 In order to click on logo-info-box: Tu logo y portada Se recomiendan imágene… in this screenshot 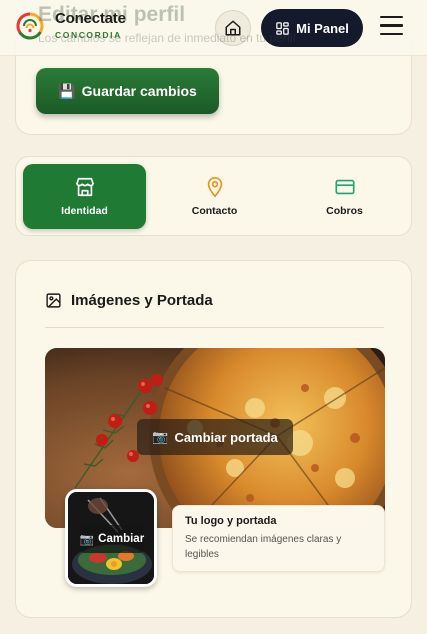, I will do `click(278, 538)`.